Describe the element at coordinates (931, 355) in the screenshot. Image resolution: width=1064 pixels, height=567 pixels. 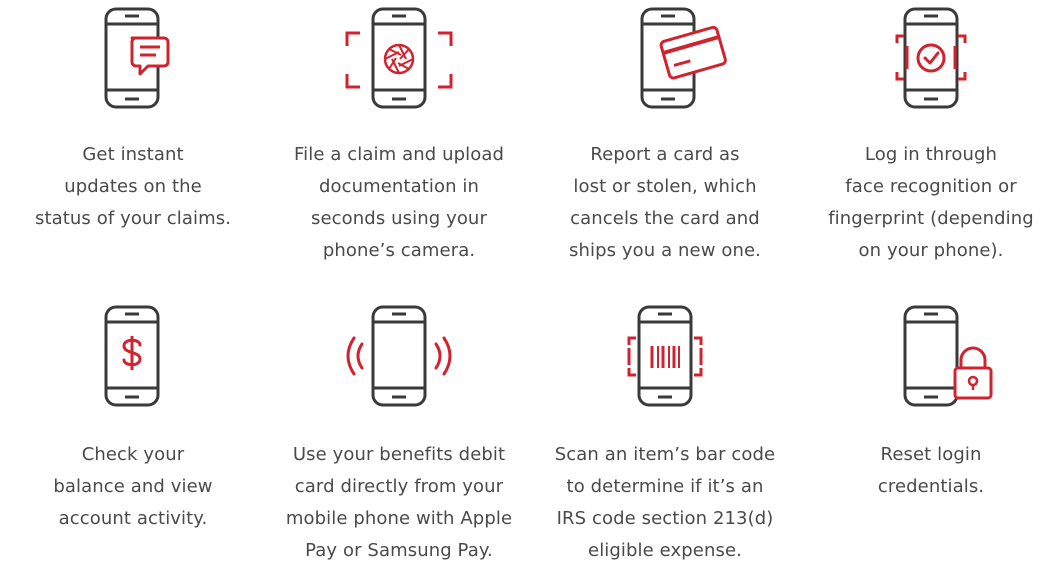
I see `phone-lock-icon` at that location.